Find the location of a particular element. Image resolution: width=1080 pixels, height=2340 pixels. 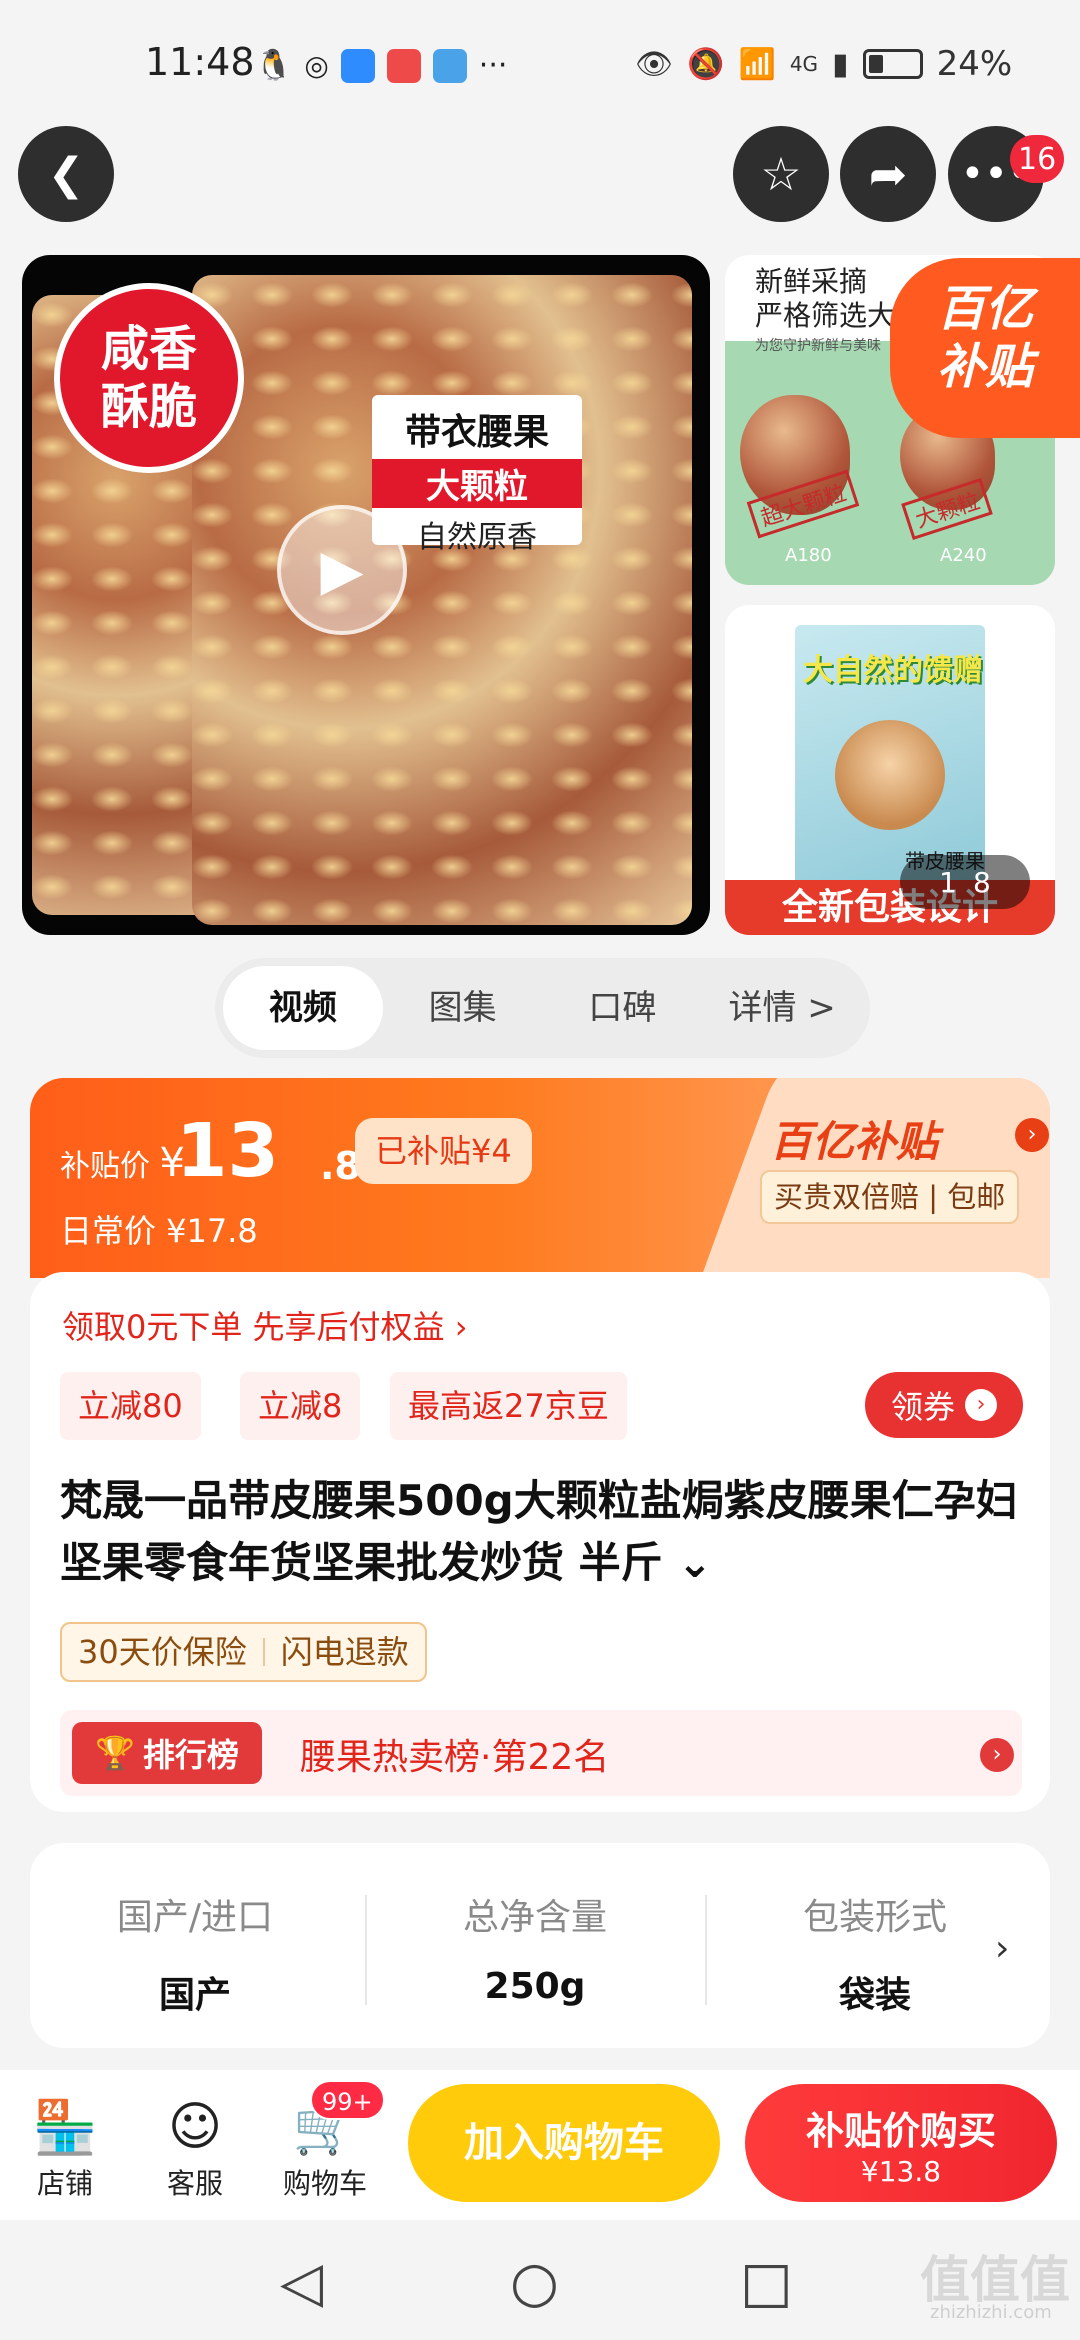

eye-icon: 👁 is located at coordinates (654, 64).